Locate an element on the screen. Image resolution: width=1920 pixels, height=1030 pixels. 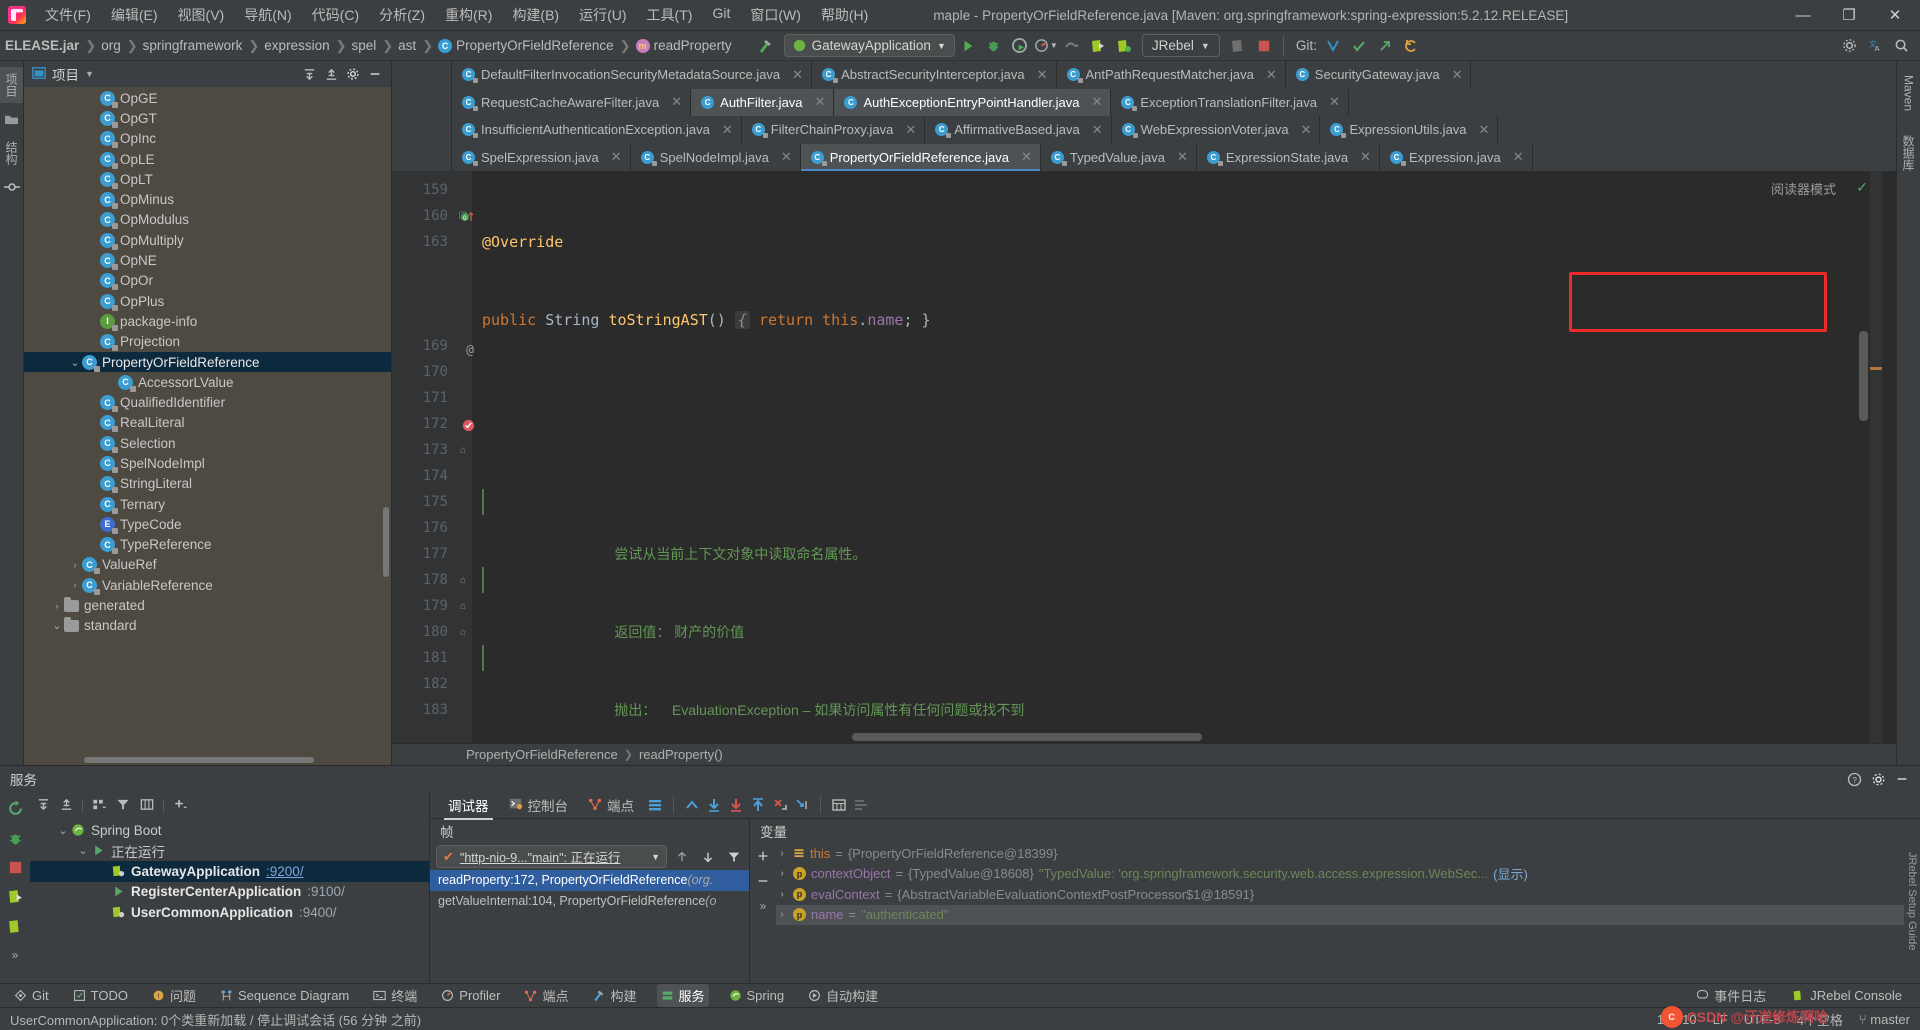
profile-button: ▼ is located at coordinates (1046, 46).